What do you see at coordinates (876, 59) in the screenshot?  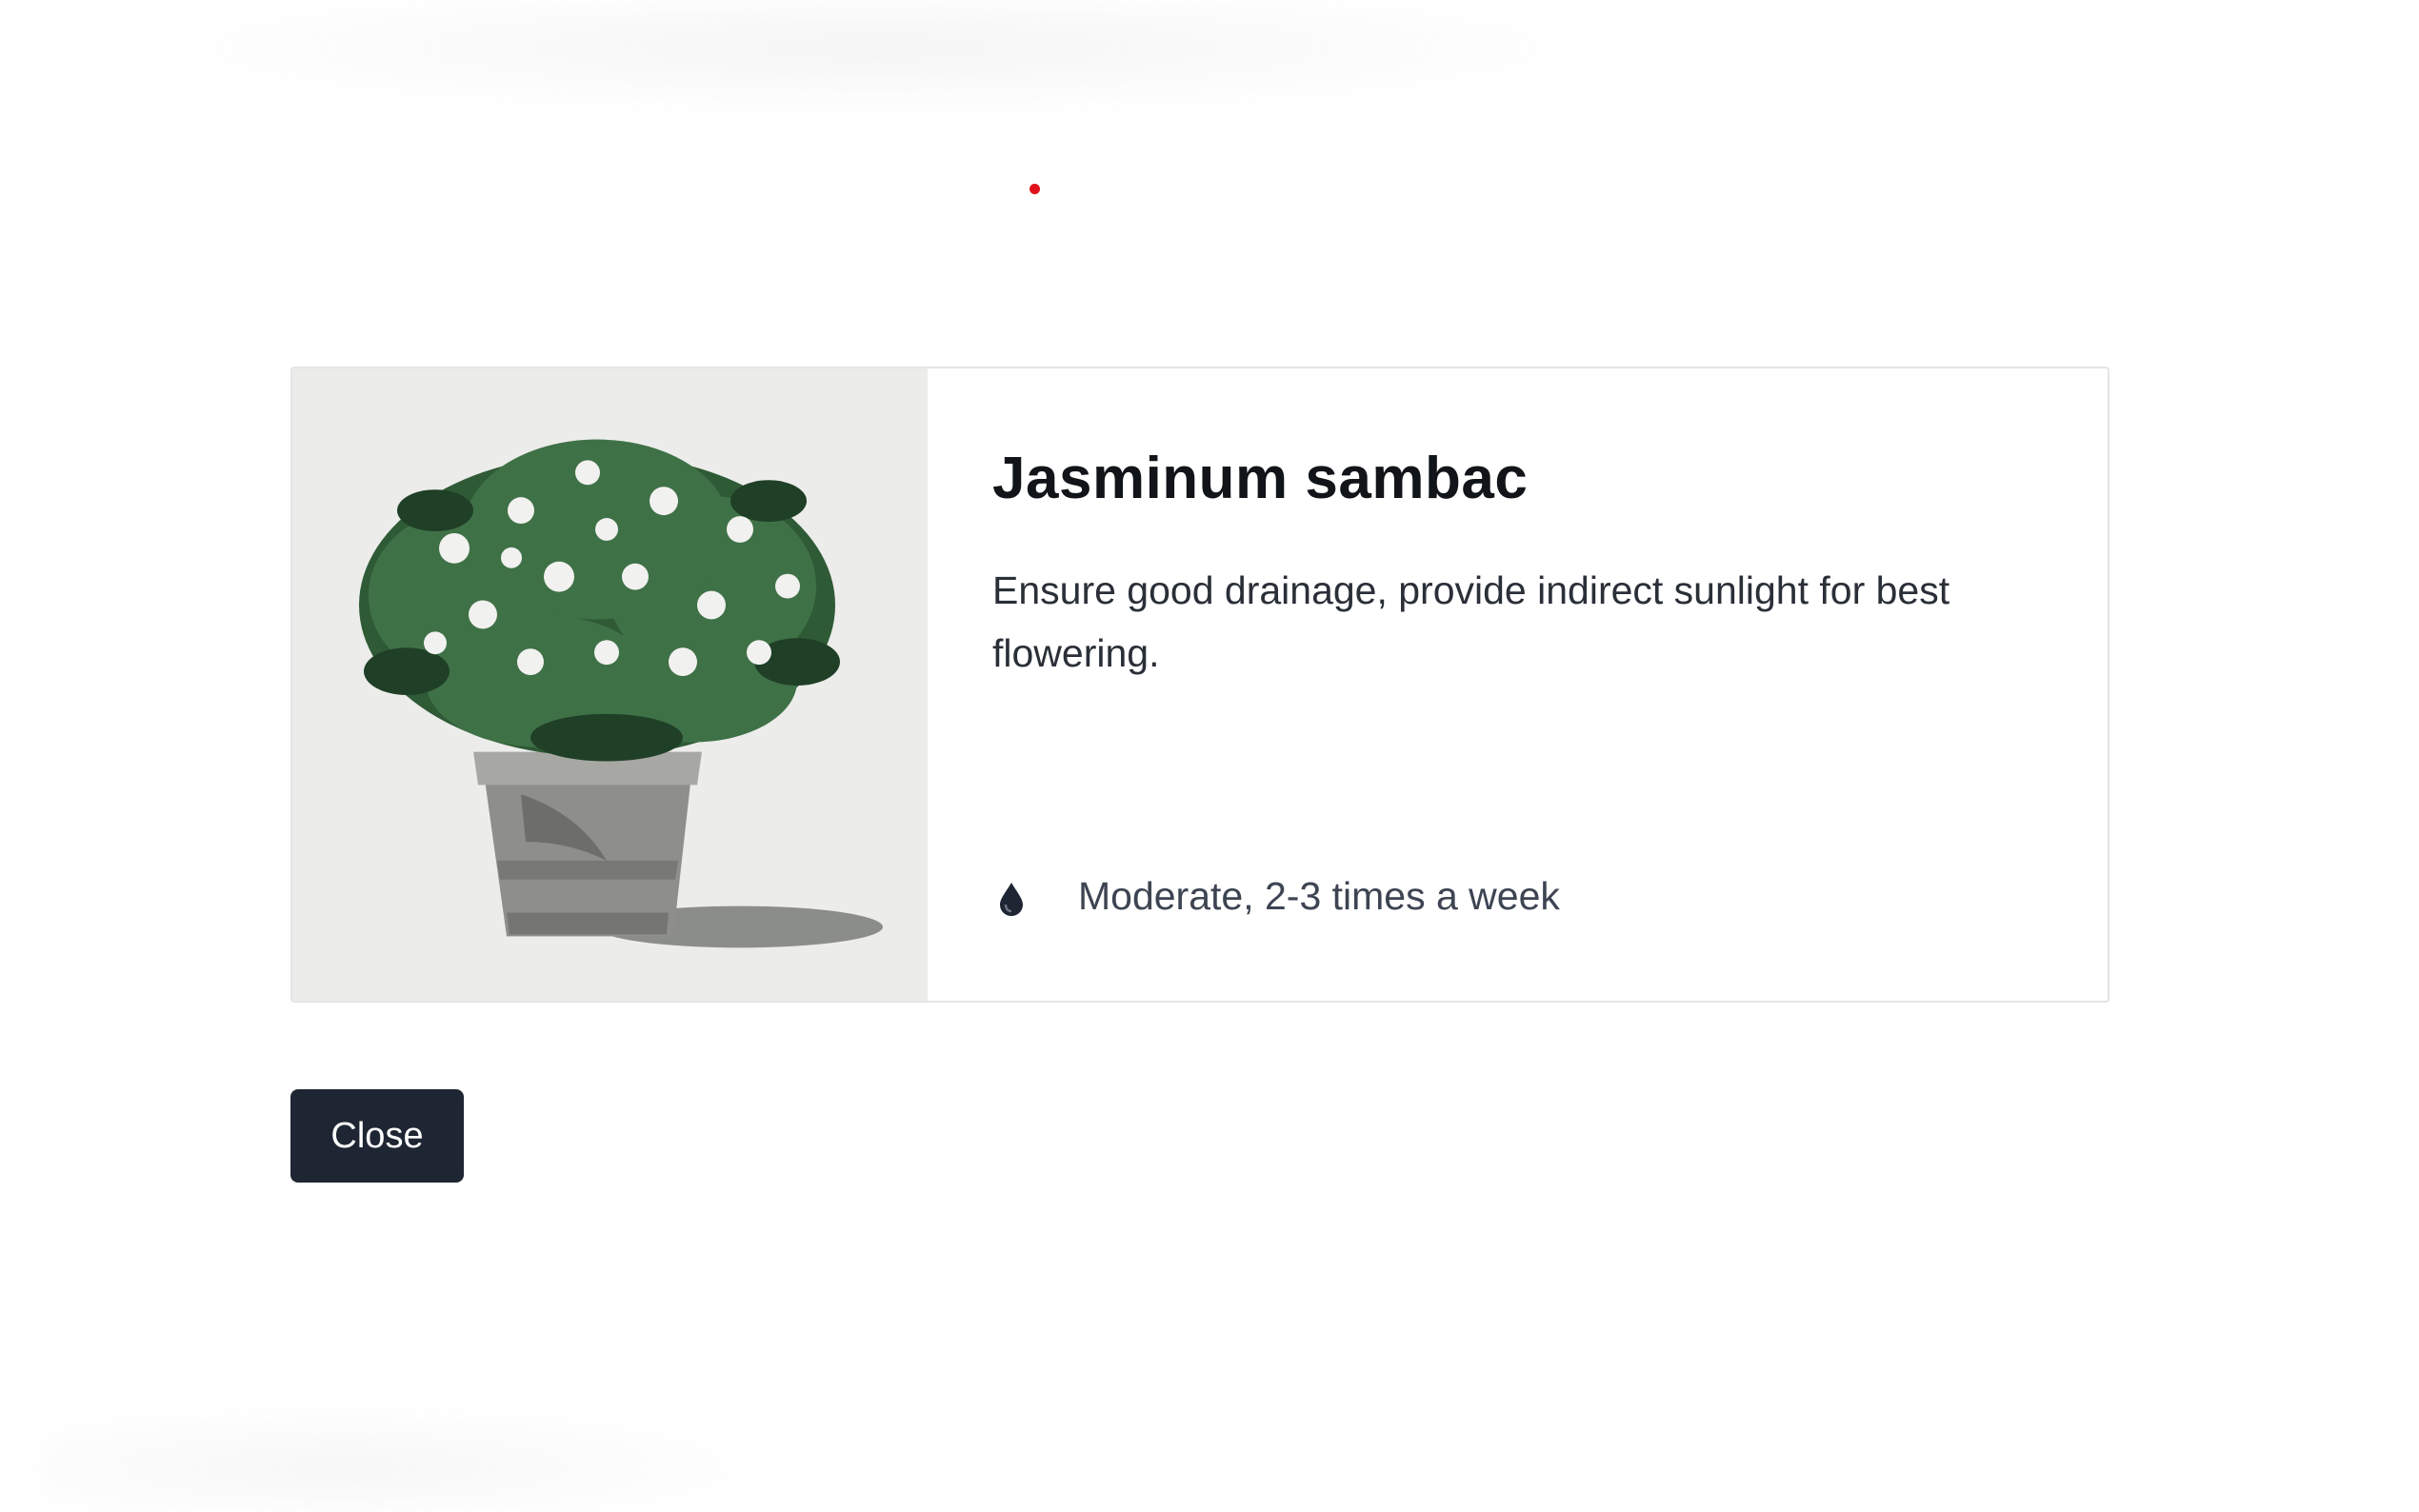 I see `background-blur-top` at bounding box center [876, 59].